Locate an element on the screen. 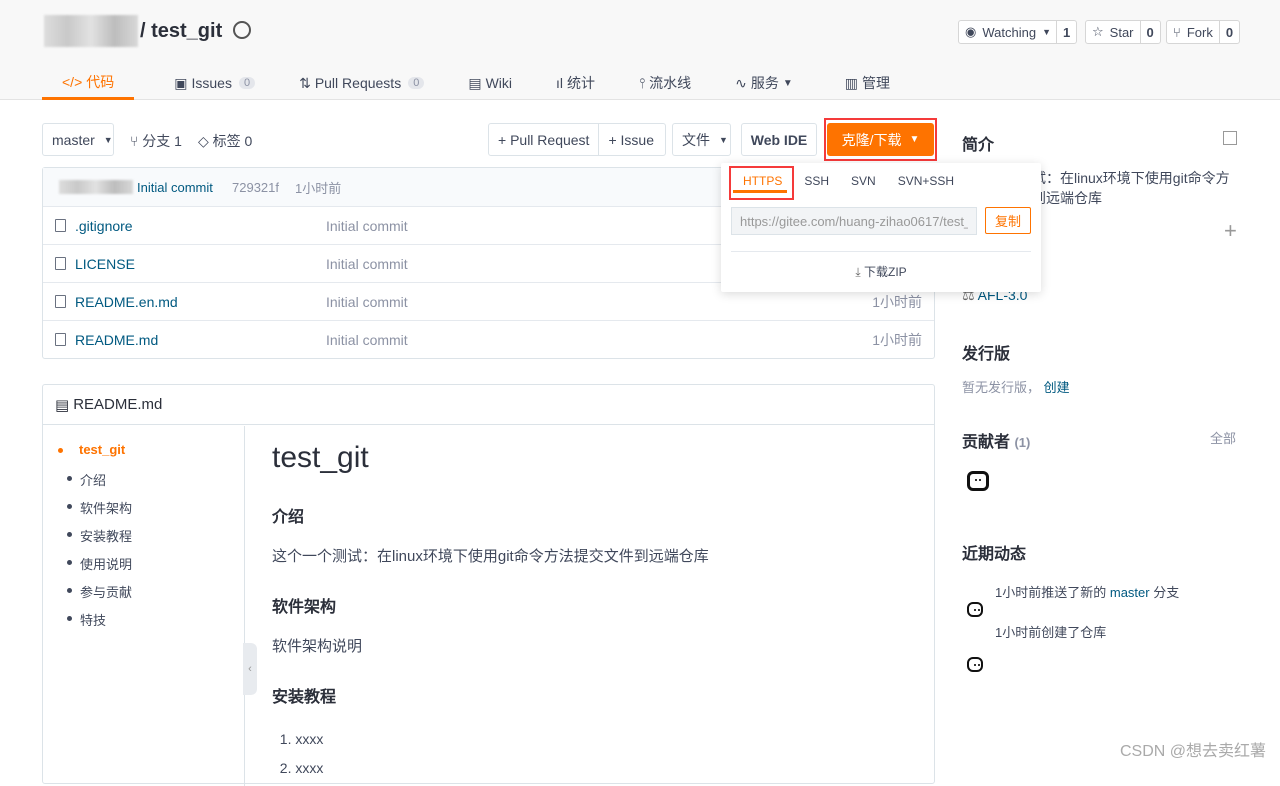  download-zip-button: ⤓ 下载ZIP is located at coordinates (881, 271).